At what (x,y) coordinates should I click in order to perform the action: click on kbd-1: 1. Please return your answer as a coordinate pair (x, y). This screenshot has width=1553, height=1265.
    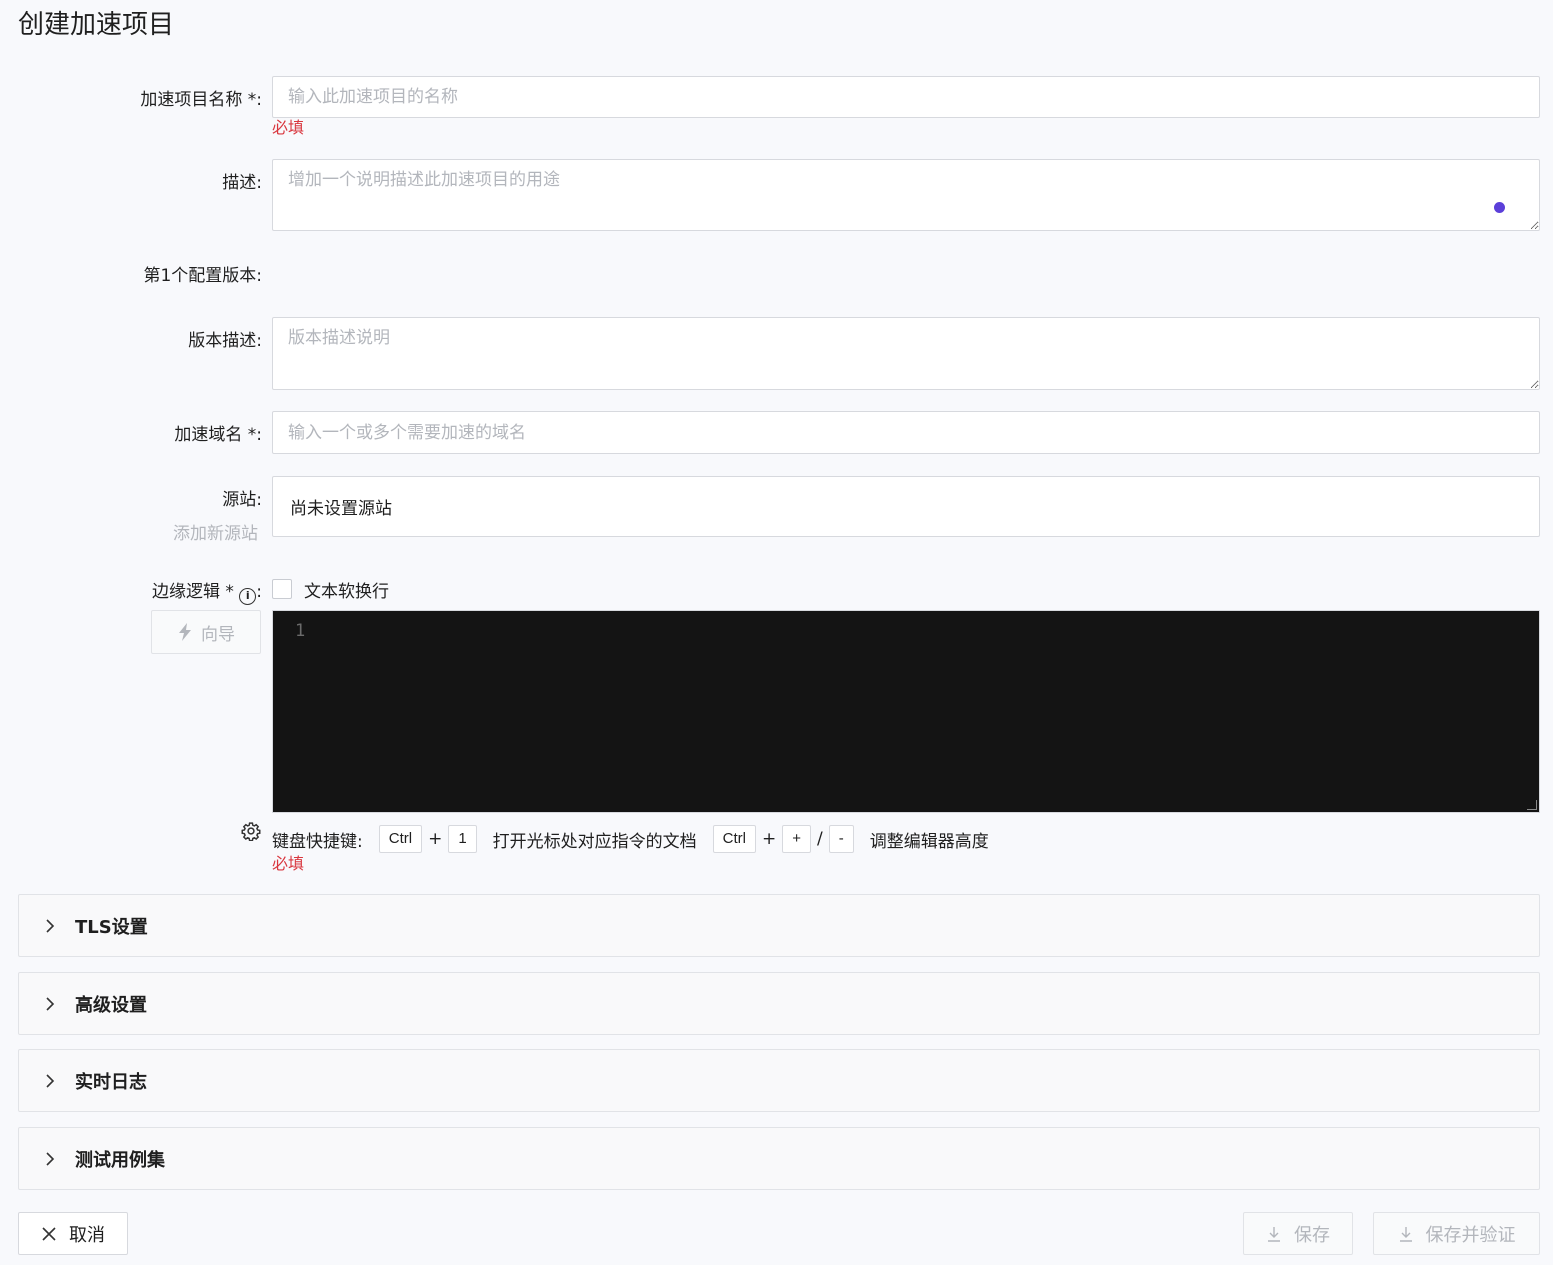
    Looking at the image, I should click on (462, 839).